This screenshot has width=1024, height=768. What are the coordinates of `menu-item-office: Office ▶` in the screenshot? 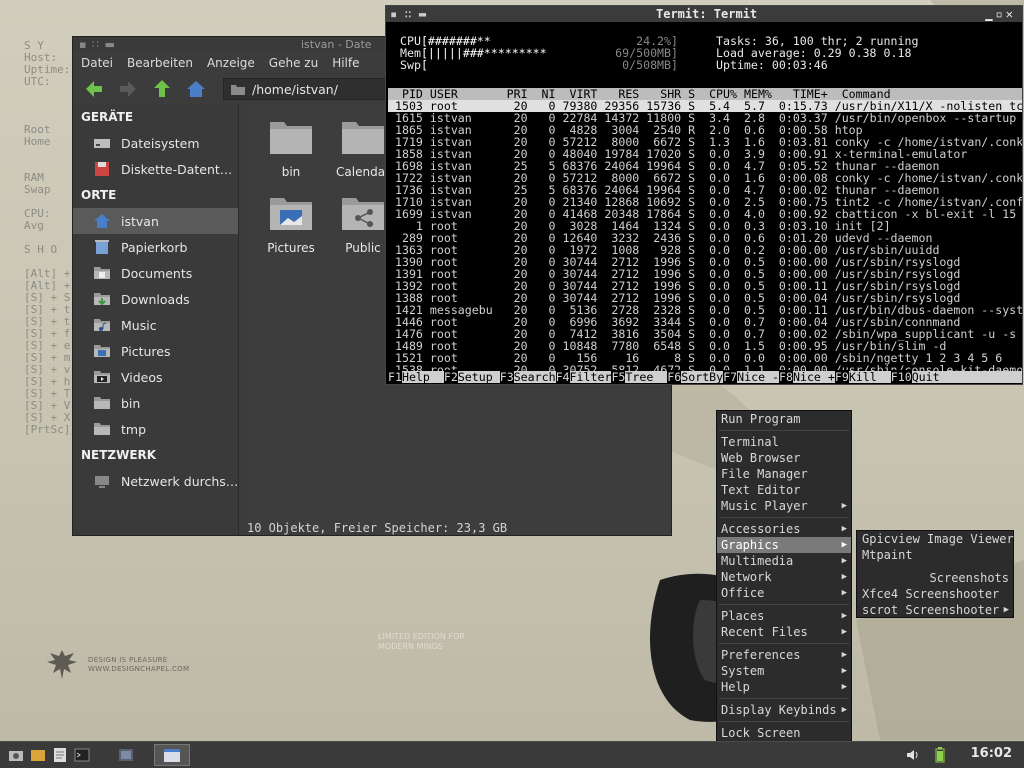 It's located at (784, 593).